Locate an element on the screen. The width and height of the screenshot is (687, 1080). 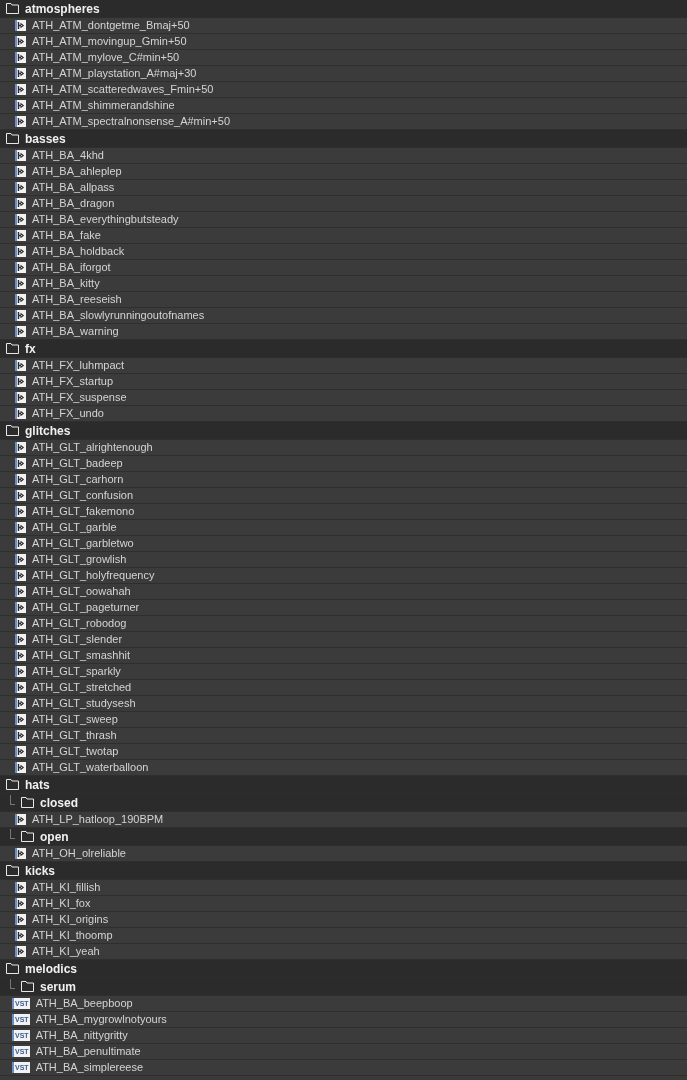
file-name: ATH_BA_everythingbutsteady is located at coordinates (105, 219).